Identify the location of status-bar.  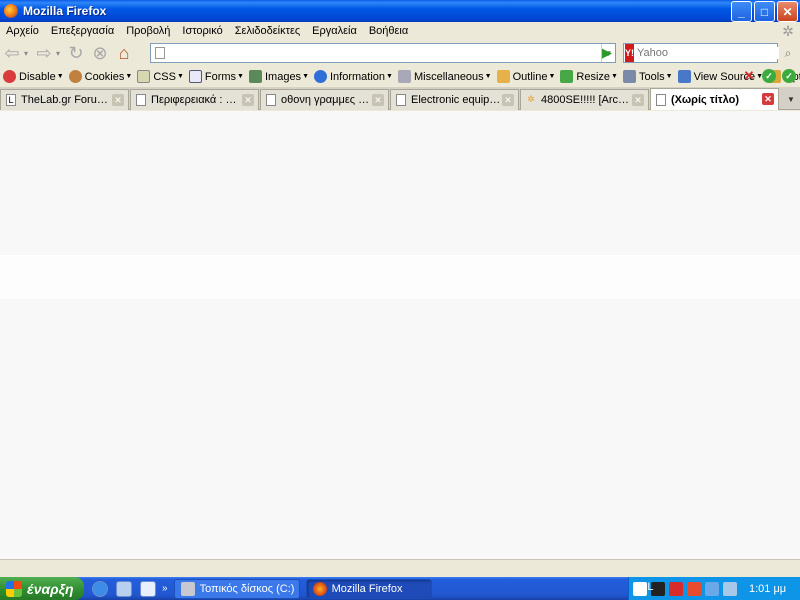
(400, 568).